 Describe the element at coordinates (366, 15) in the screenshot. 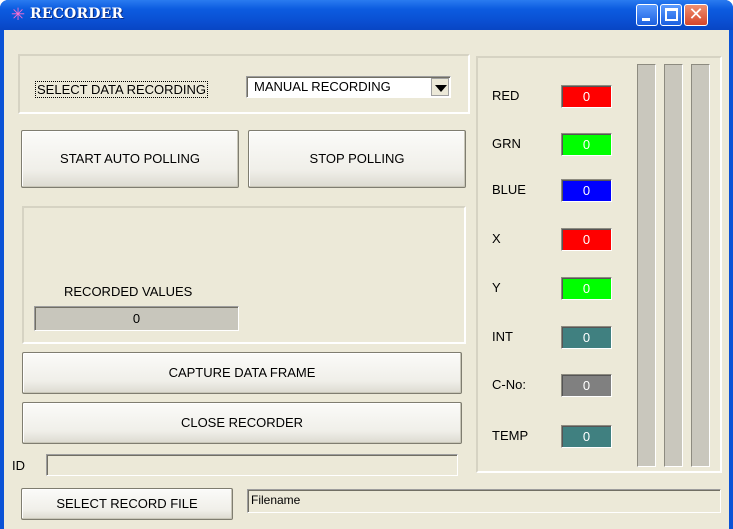

I see `title-bar: ✳ RECORDER ✕` at that location.